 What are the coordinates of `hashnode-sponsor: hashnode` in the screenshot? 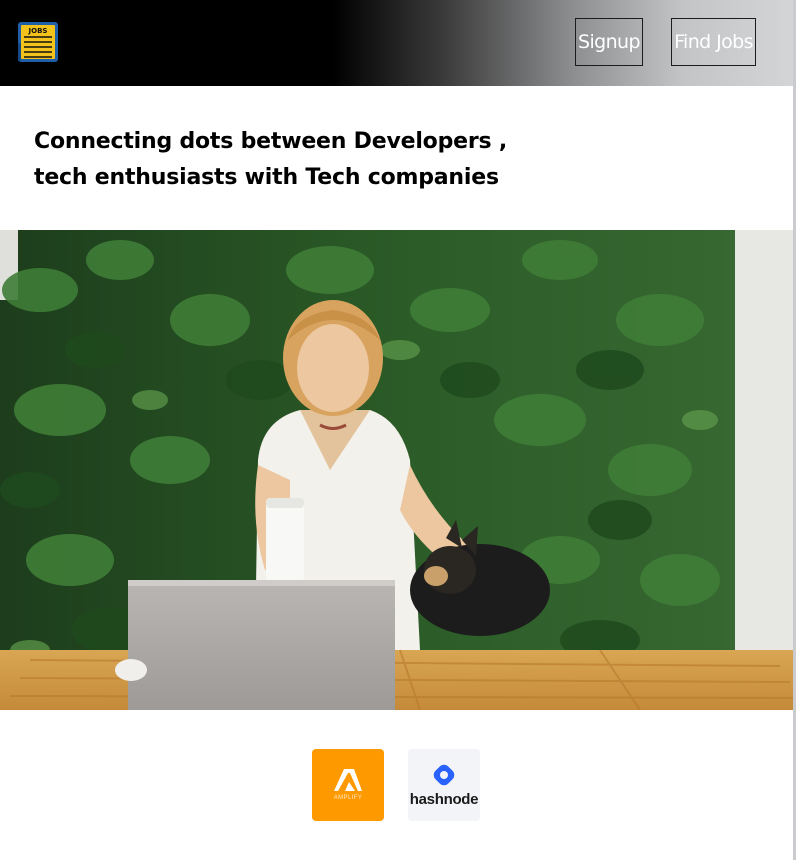 It's located at (444, 785).